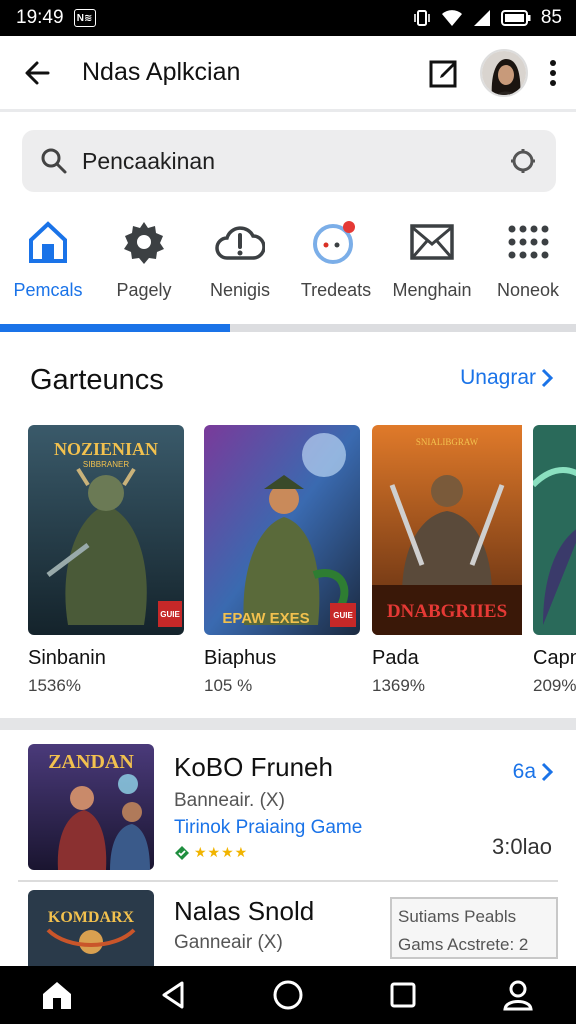 Image resolution: width=576 pixels, height=1024 pixels. I want to click on game-cover, so click(554, 530).